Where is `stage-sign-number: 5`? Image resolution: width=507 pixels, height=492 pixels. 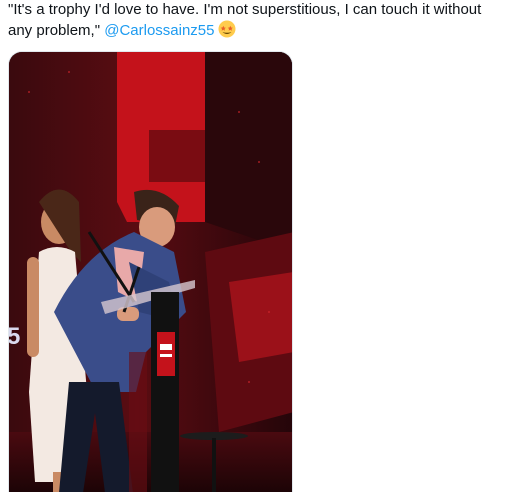 stage-sign-number: 5 is located at coordinates (14, 336).